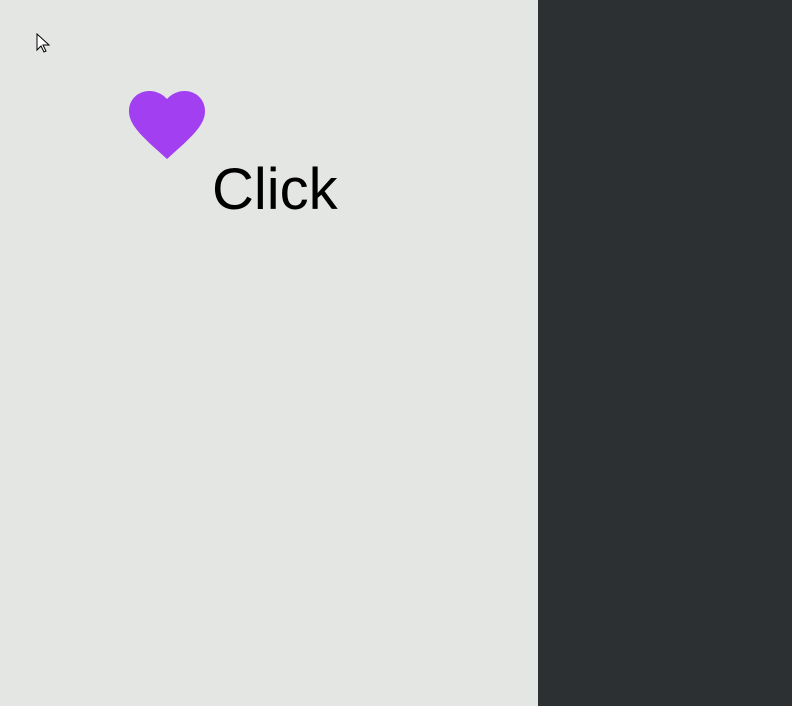 The height and width of the screenshot is (706, 792). I want to click on click-label: Click, so click(275, 190).